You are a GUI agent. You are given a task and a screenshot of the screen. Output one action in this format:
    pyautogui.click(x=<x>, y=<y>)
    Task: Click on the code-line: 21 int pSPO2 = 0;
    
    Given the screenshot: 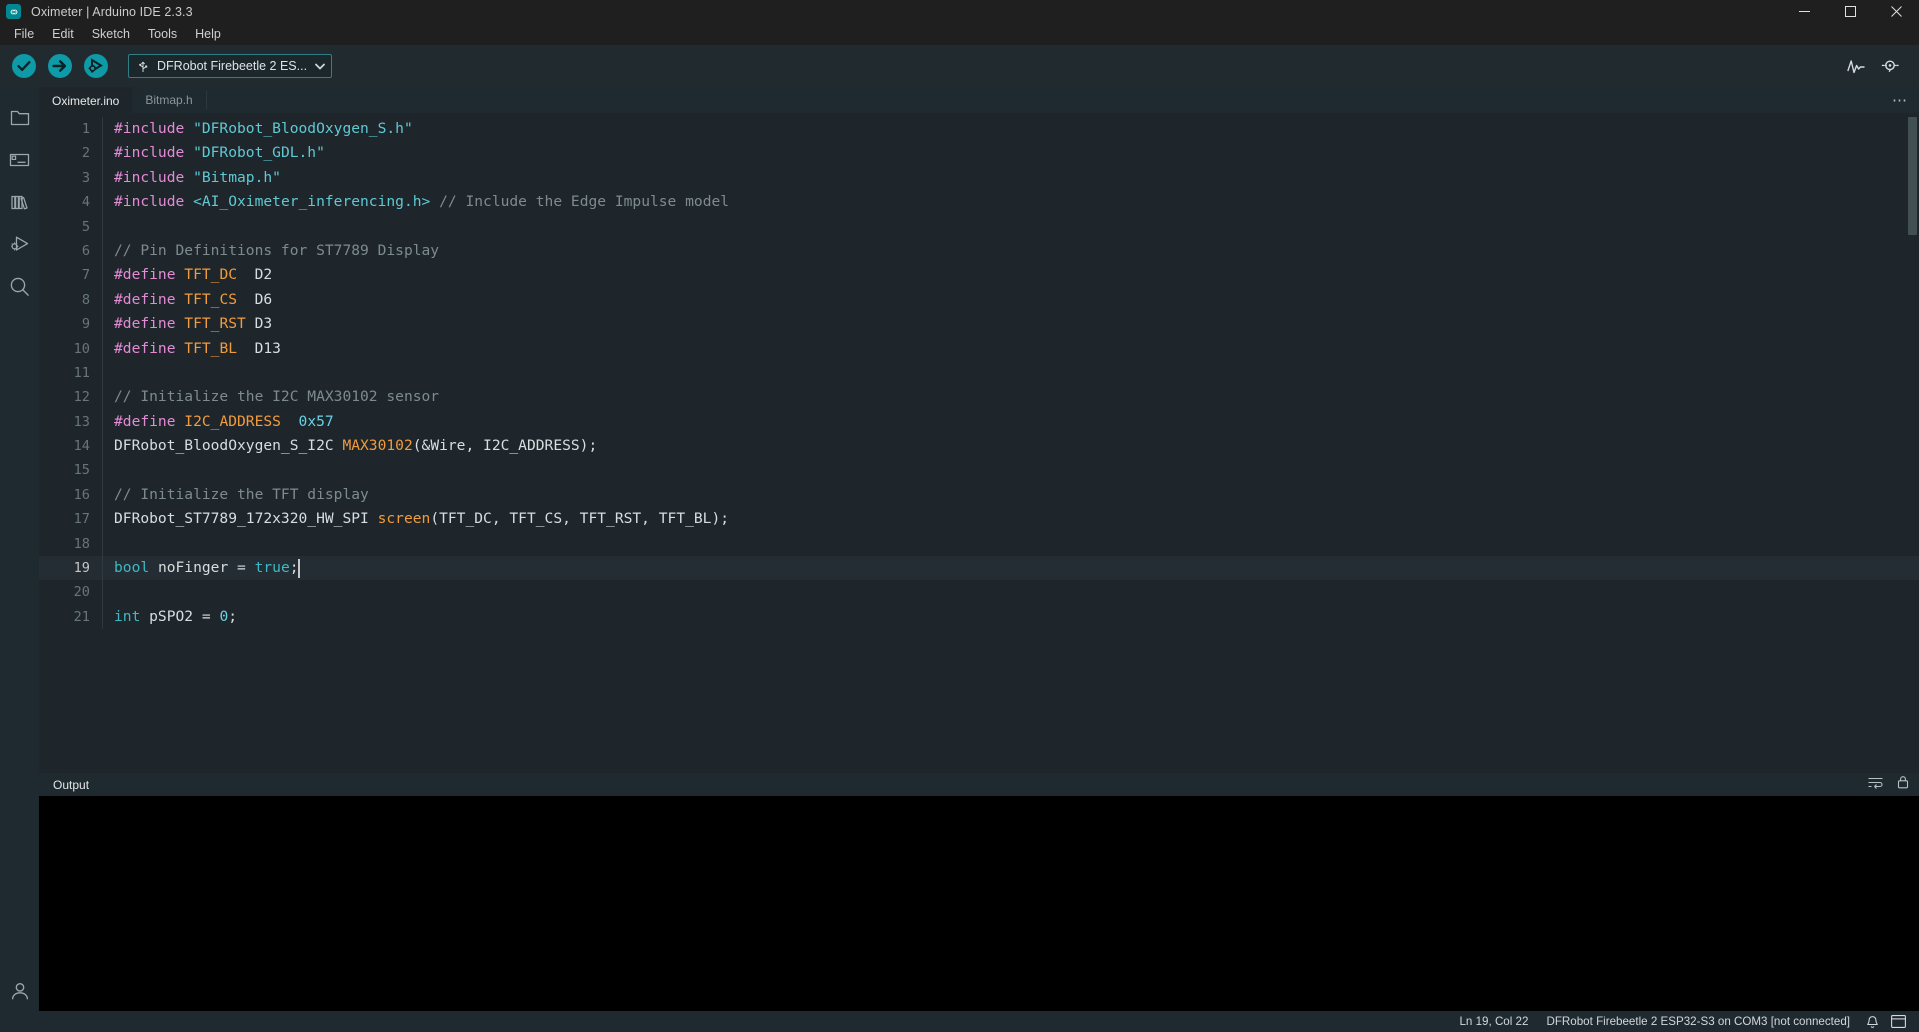 What is the action you would take?
    pyautogui.click(x=979, y=617)
    